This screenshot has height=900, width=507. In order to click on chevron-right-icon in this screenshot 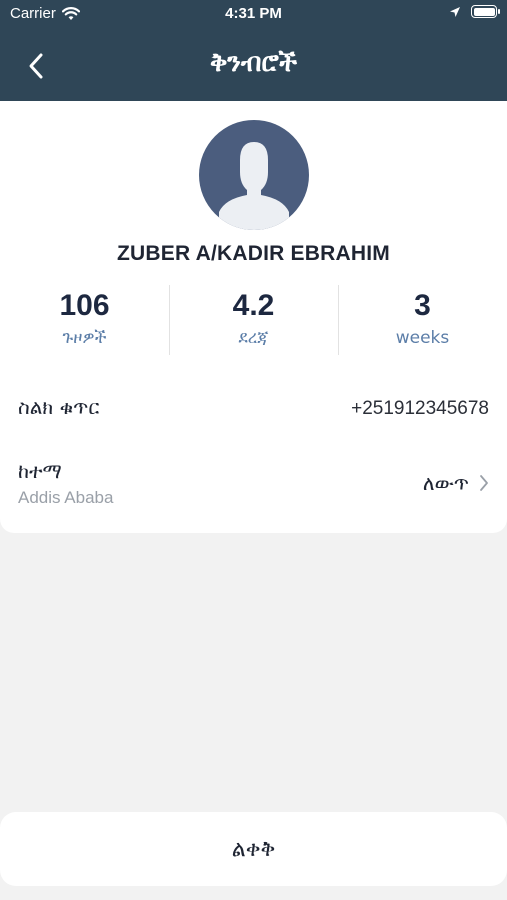, I will do `click(484, 483)`.